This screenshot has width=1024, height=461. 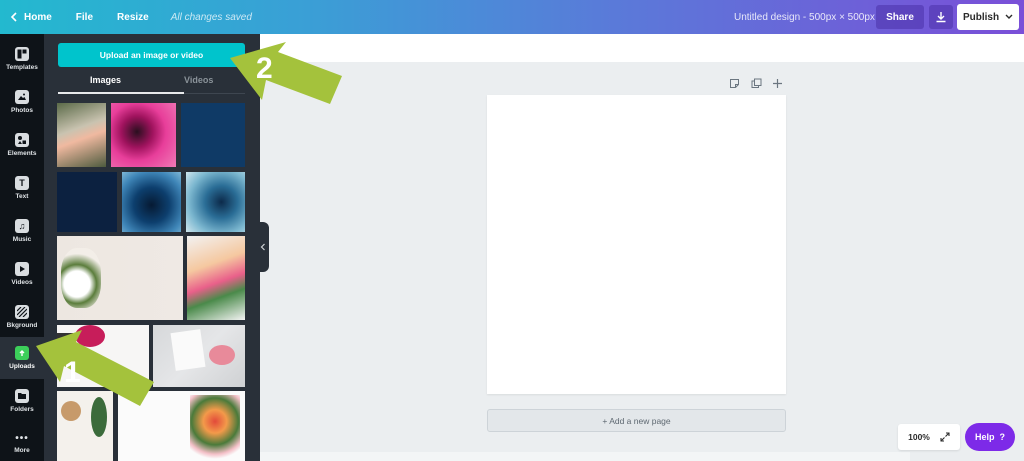 What do you see at coordinates (1009, 16) in the screenshot?
I see `chevron-down-icon` at bounding box center [1009, 16].